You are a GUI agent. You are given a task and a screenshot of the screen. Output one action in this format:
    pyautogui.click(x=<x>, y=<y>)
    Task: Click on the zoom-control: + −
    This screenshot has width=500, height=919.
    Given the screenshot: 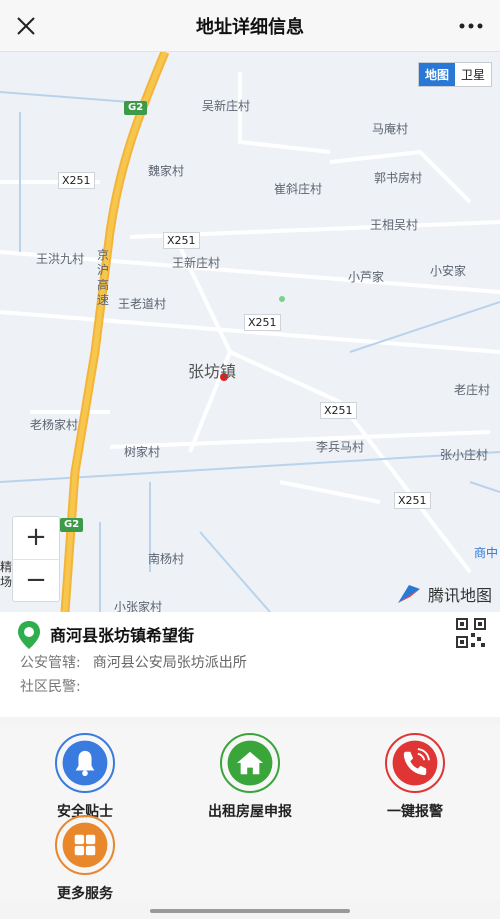 What is the action you would take?
    pyautogui.click(x=36, y=559)
    